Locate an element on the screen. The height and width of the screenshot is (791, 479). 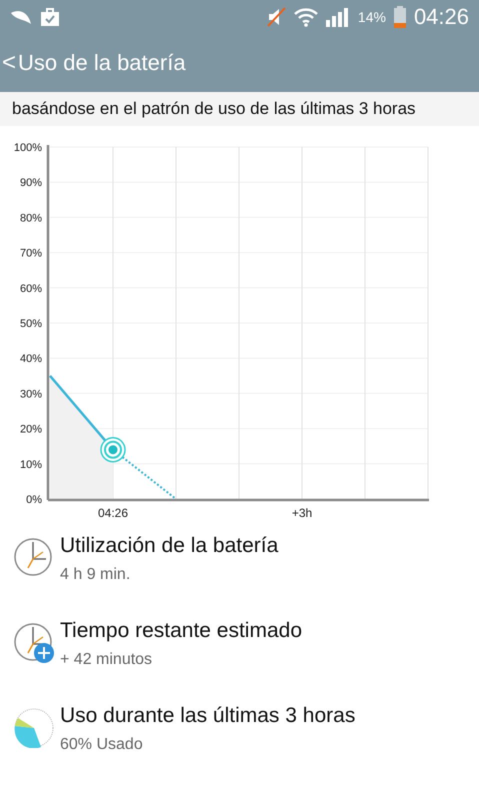
item-title: Utilización de la batería is located at coordinates (169, 546).